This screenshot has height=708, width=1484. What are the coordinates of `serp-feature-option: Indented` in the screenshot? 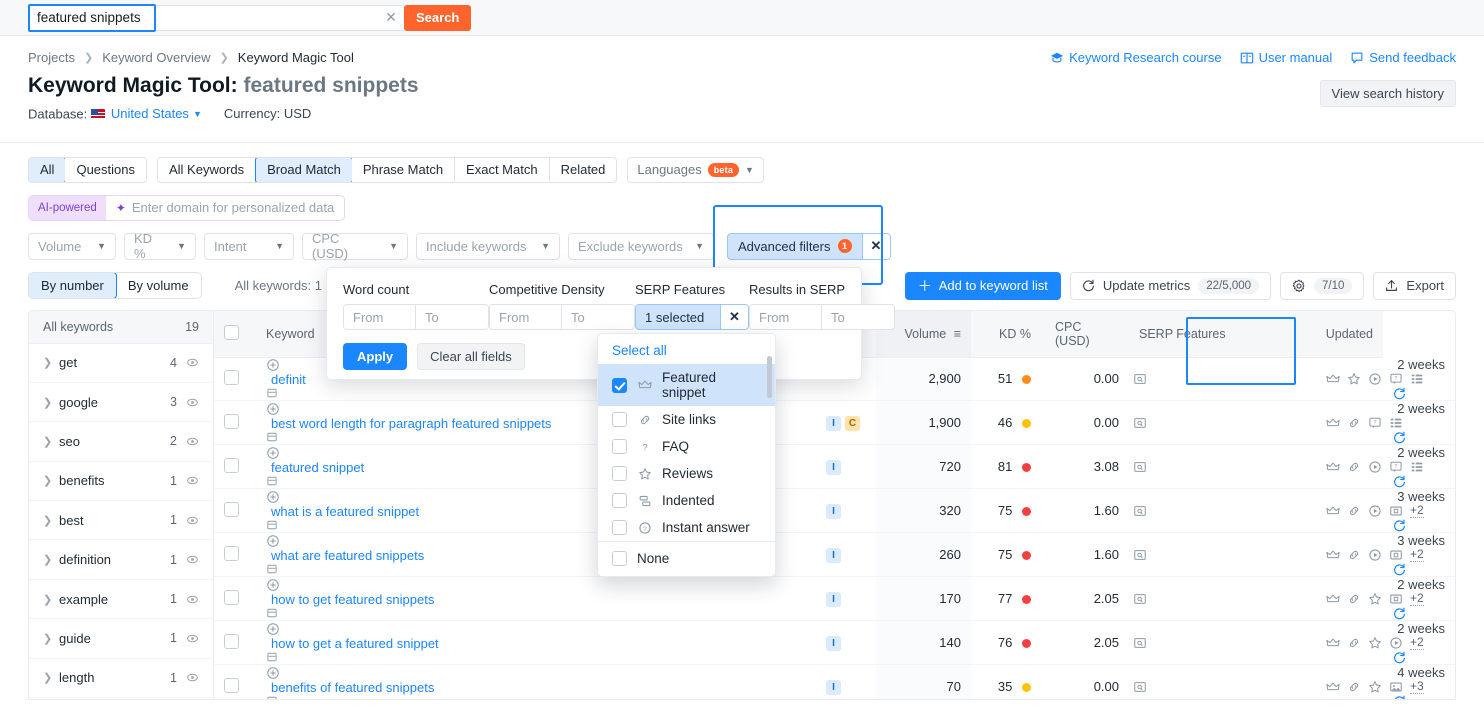 It's located at (686, 500).